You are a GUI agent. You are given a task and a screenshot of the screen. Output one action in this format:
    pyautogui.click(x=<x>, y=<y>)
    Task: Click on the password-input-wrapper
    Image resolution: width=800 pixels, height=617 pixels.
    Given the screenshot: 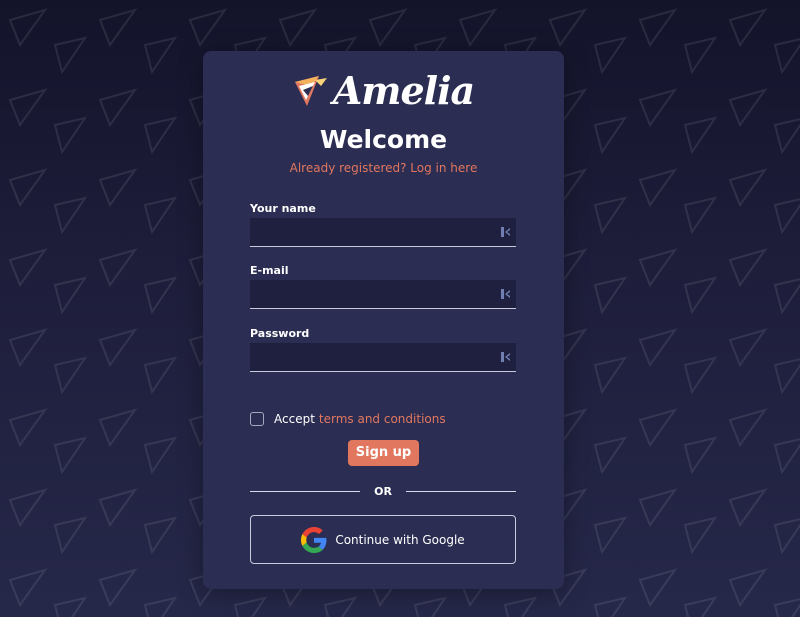 What is the action you would take?
    pyautogui.click(x=383, y=357)
    